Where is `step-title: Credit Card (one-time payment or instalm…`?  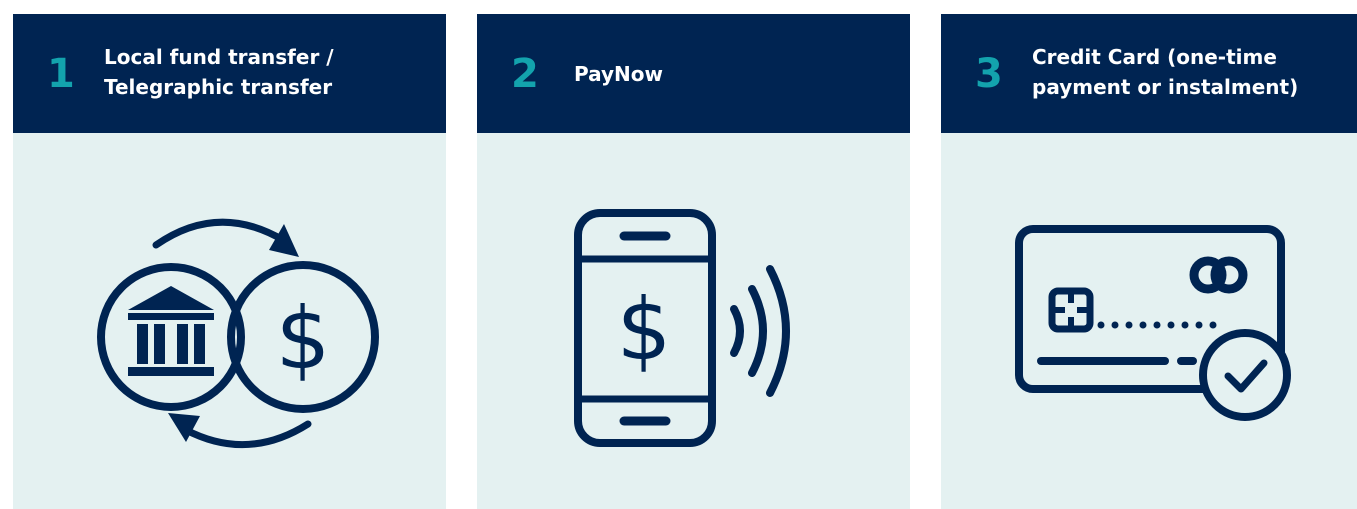 step-title: Credit Card (one-time payment or instalm… is located at coordinates (1165, 72).